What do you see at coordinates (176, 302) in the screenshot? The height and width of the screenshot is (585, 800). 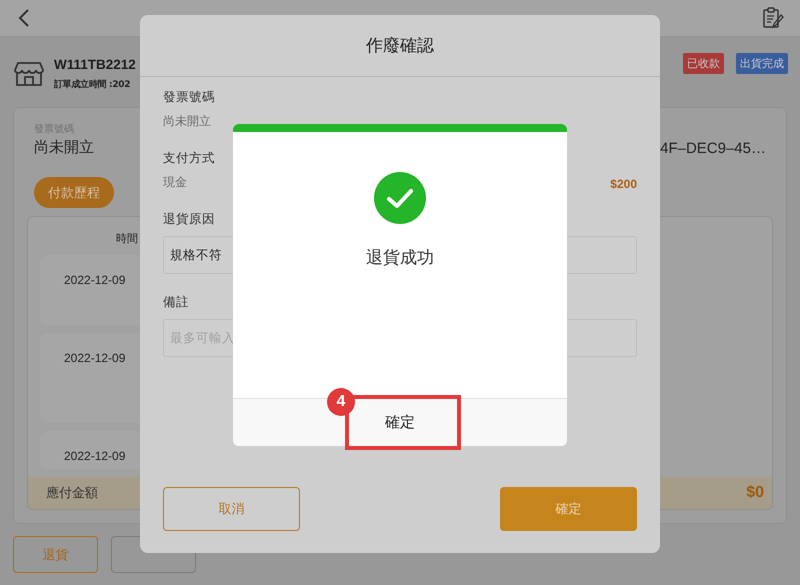 I see `field-label: 備註` at bounding box center [176, 302].